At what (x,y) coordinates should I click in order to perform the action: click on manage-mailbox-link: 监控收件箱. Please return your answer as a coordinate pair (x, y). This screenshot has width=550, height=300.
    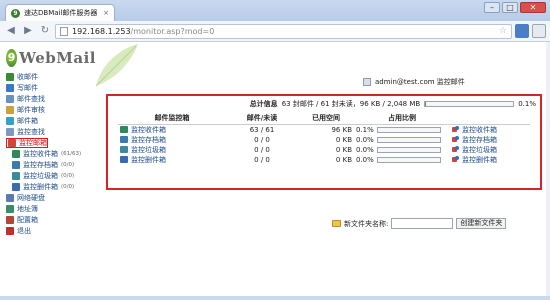
    Looking at the image, I should click on (479, 130).